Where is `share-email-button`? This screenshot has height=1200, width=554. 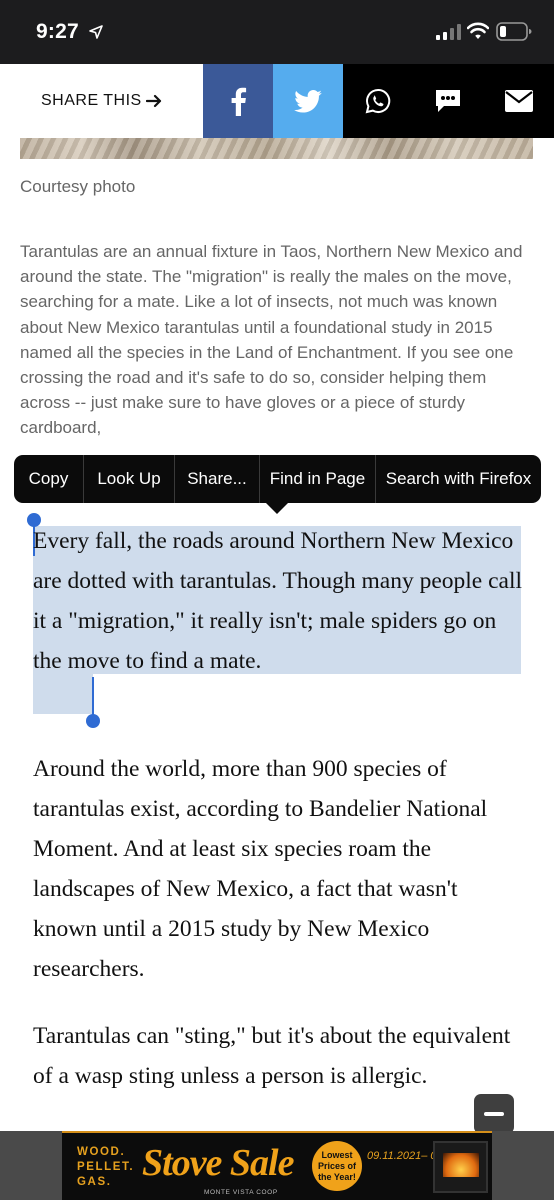
share-email-button is located at coordinates (518, 101).